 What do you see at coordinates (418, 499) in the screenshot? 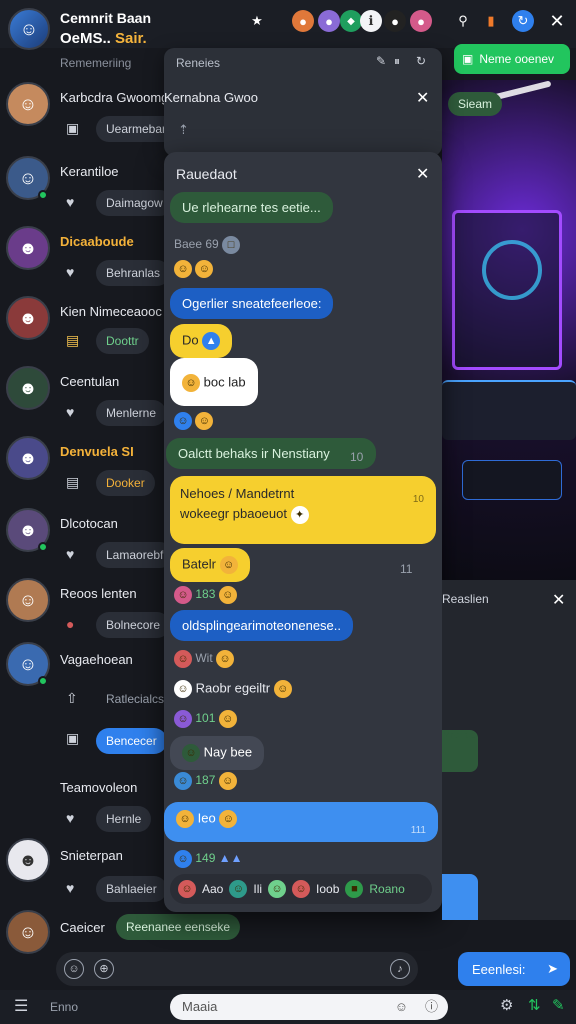
I see `message-time: 10` at bounding box center [418, 499].